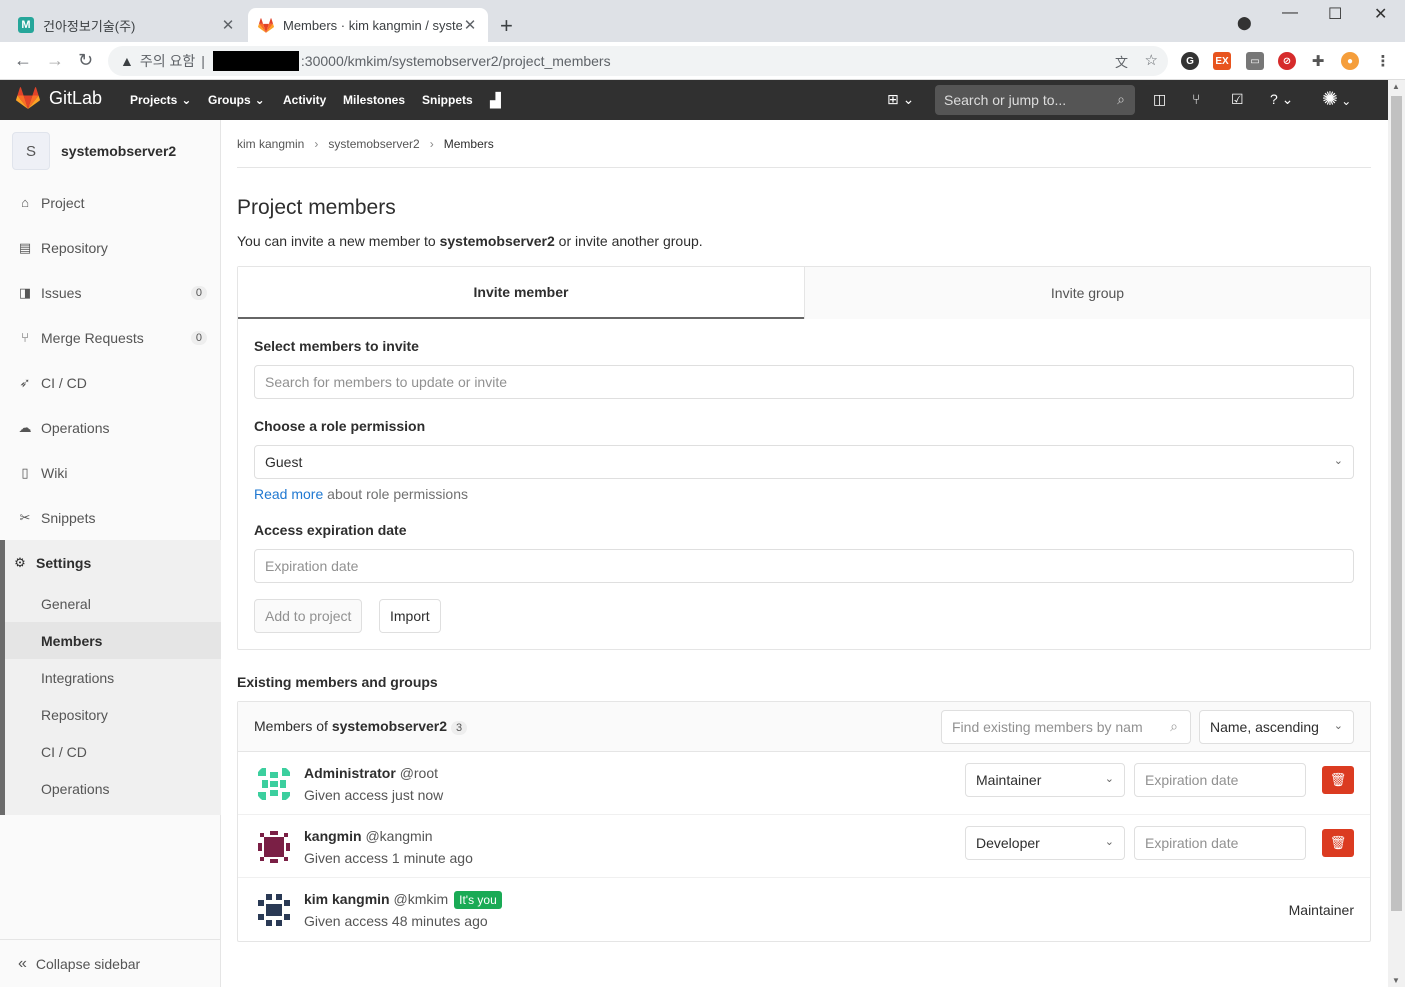 Image resolution: width=1405 pixels, height=987 pixels. What do you see at coordinates (628, 241) in the screenshot?
I see `lead-suffix: or invite another group.` at bounding box center [628, 241].